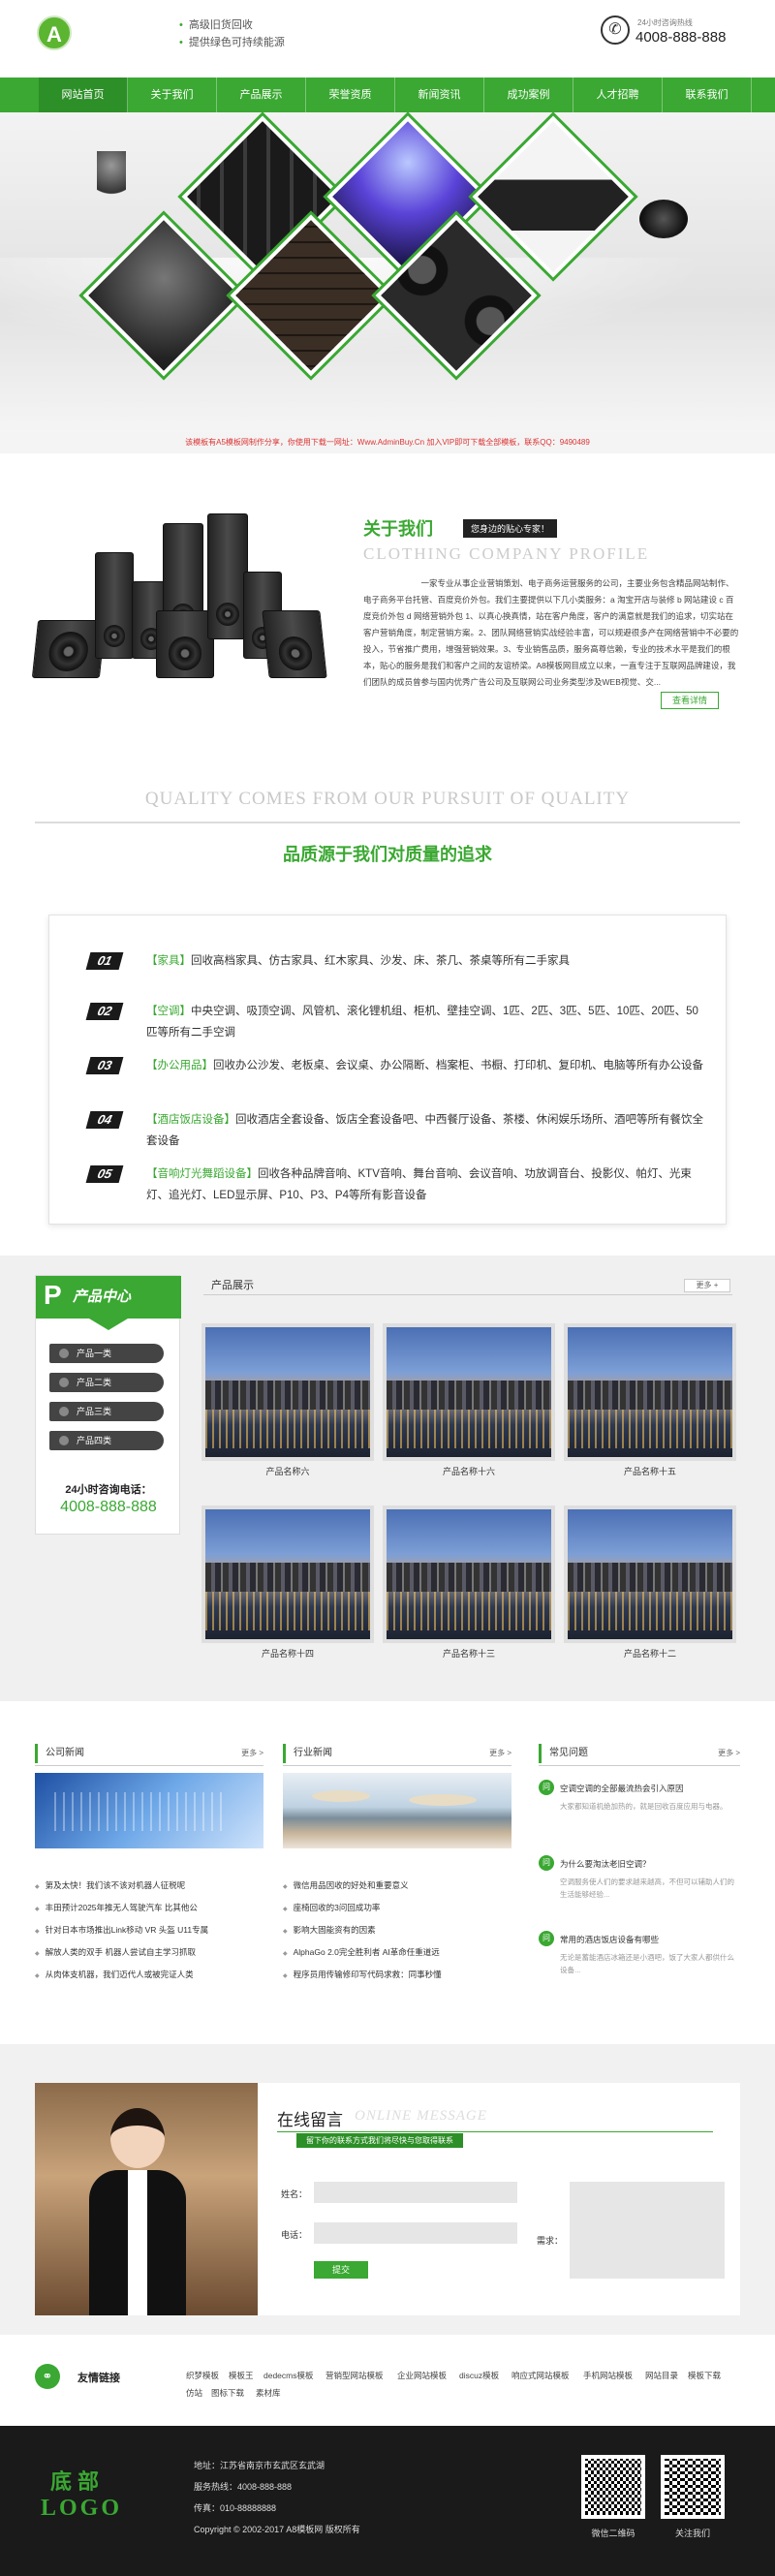  What do you see at coordinates (149, 1885) in the screenshot?
I see `news-item: 第及太快！我们该不该对机器人征税呢` at bounding box center [149, 1885].